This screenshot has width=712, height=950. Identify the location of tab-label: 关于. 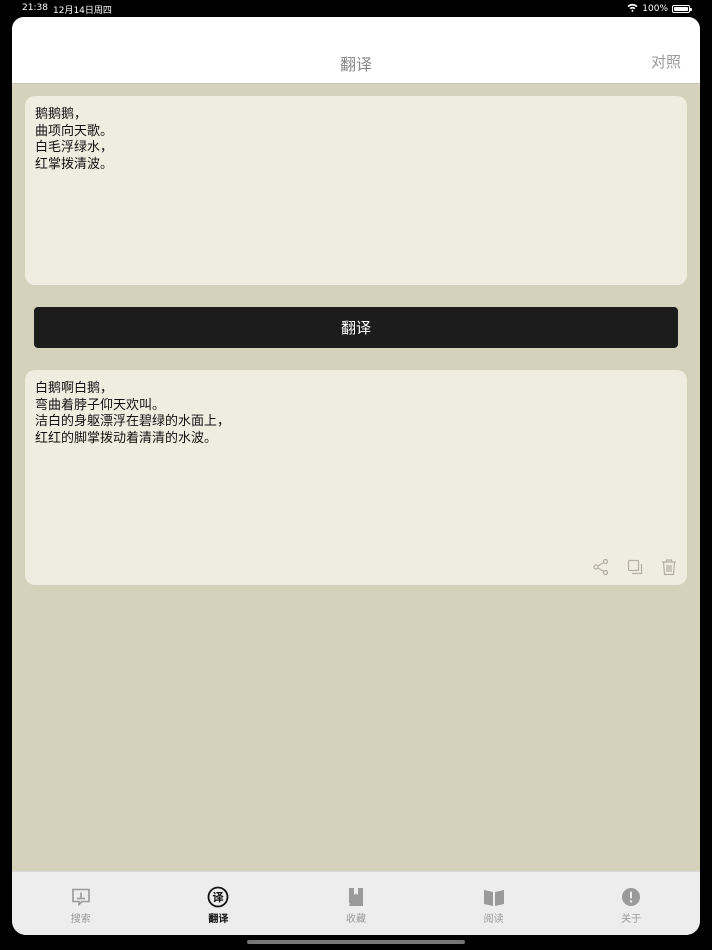
(631, 919).